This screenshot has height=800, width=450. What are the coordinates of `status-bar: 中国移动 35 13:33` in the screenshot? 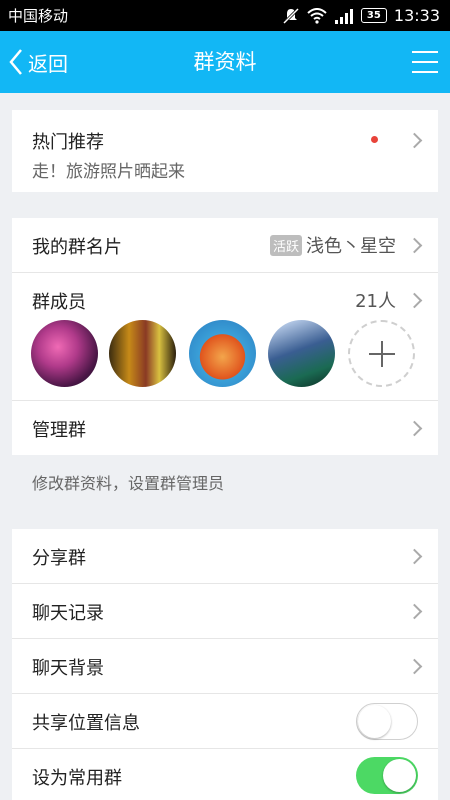 It's located at (225, 15).